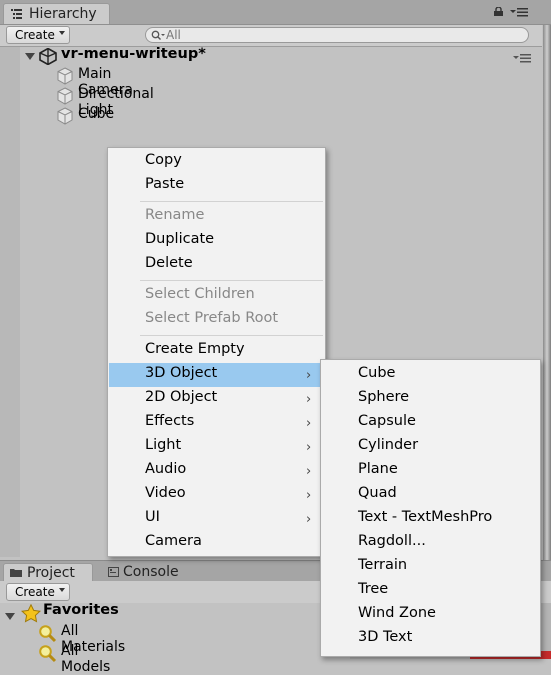 Image resolution: width=551 pixels, height=675 pixels. What do you see at coordinates (430, 591) in the screenshot?
I see `submenu-item-tree: Tree` at bounding box center [430, 591].